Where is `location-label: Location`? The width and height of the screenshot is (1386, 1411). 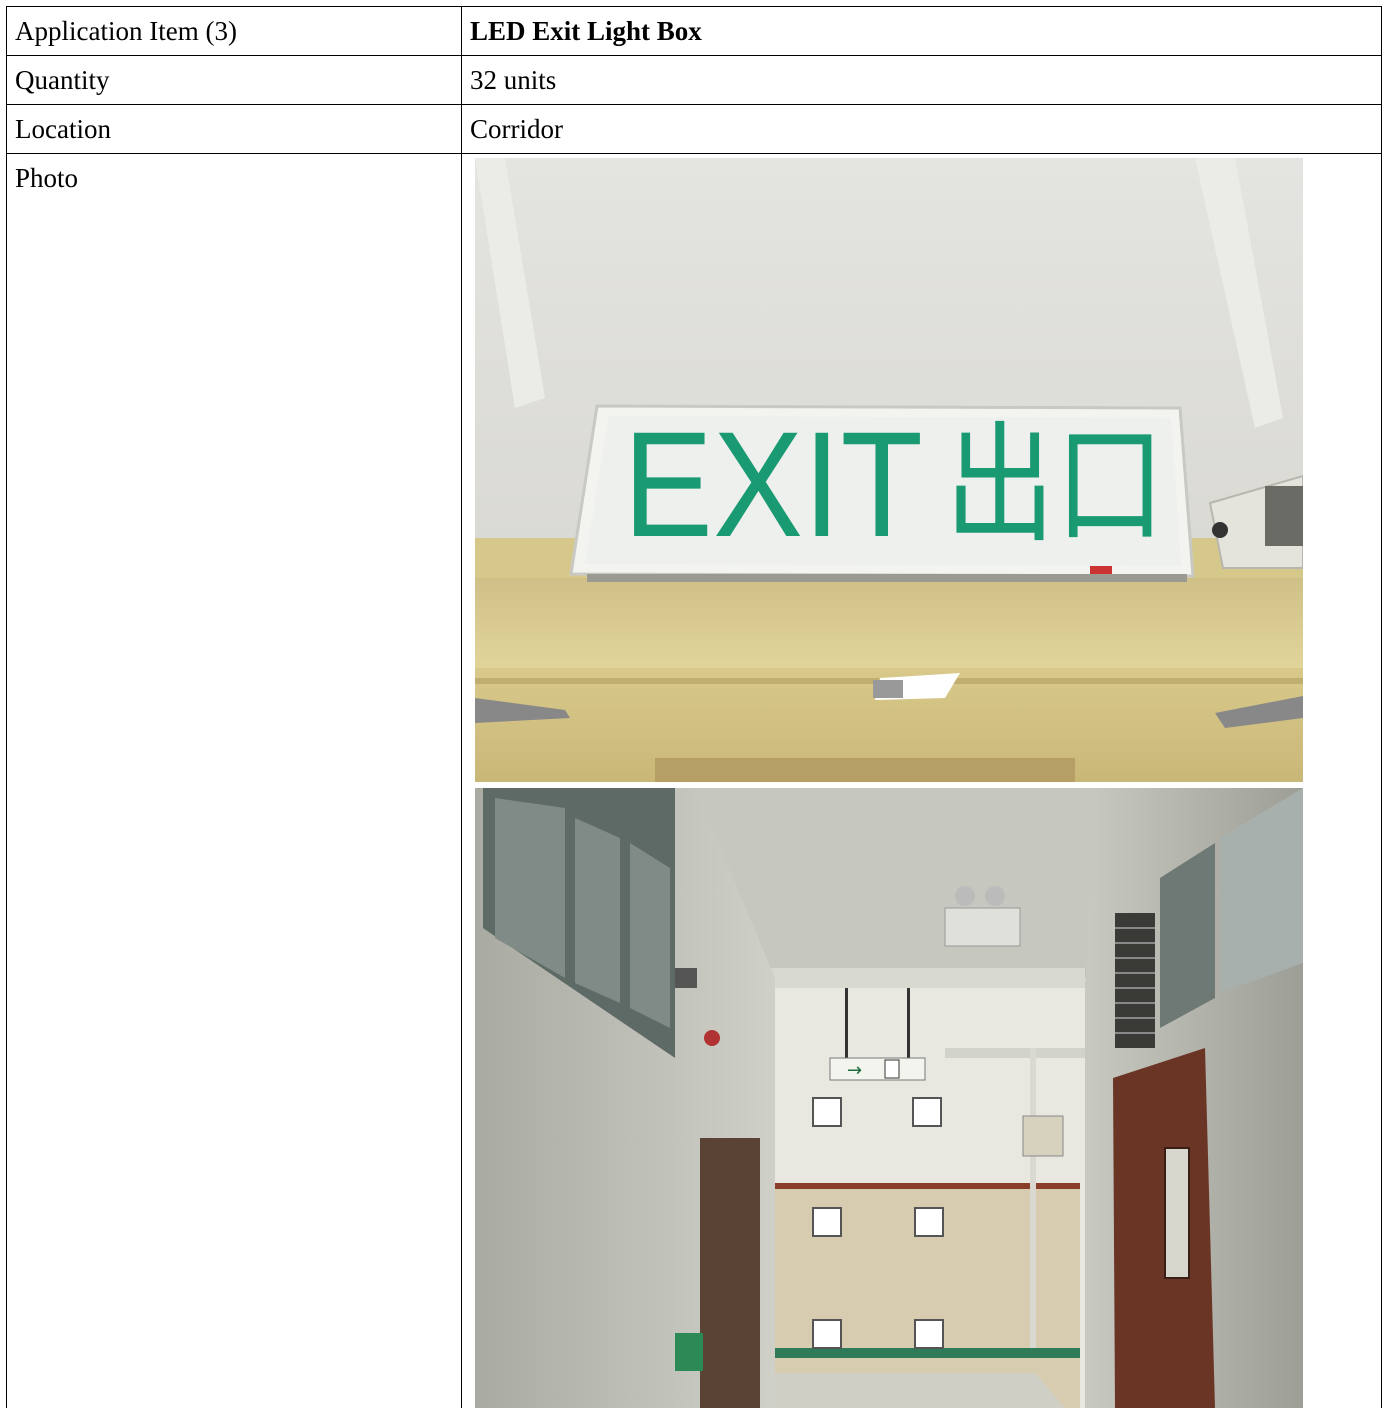
location-label: Location is located at coordinates (234, 129).